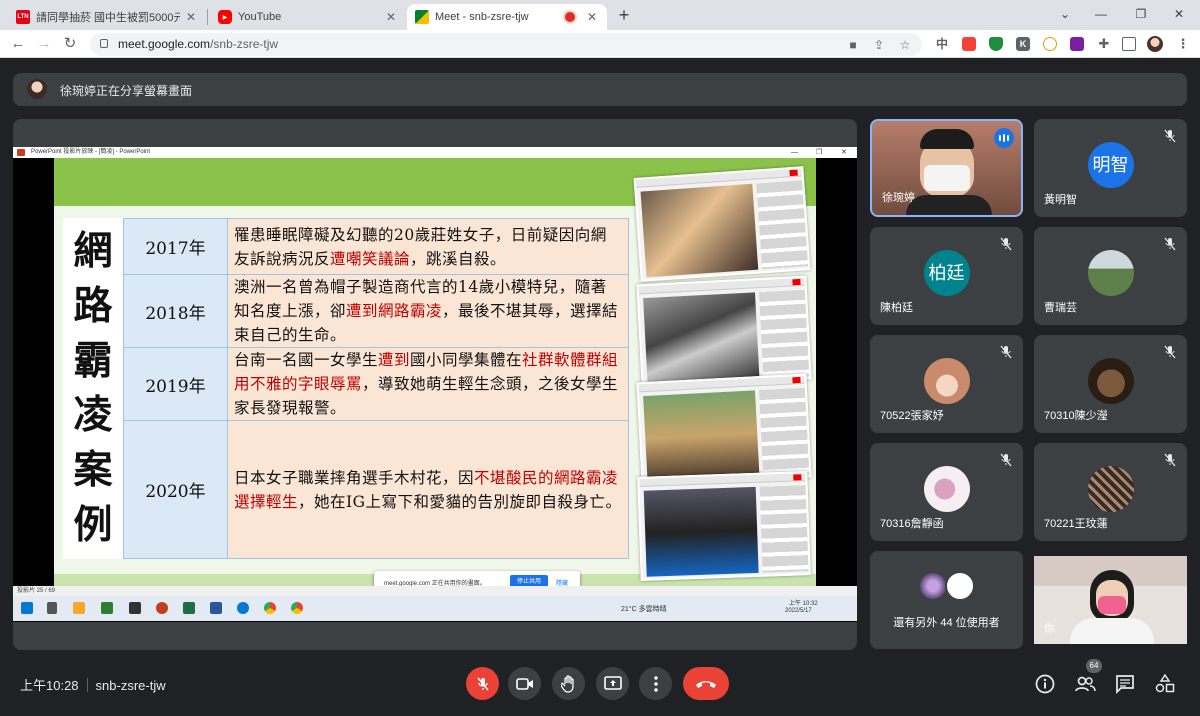 The image size is (1200, 716). Describe the element at coordinates (422, 17) in the screenshot. I see `meet-favicon-icon` at that location.